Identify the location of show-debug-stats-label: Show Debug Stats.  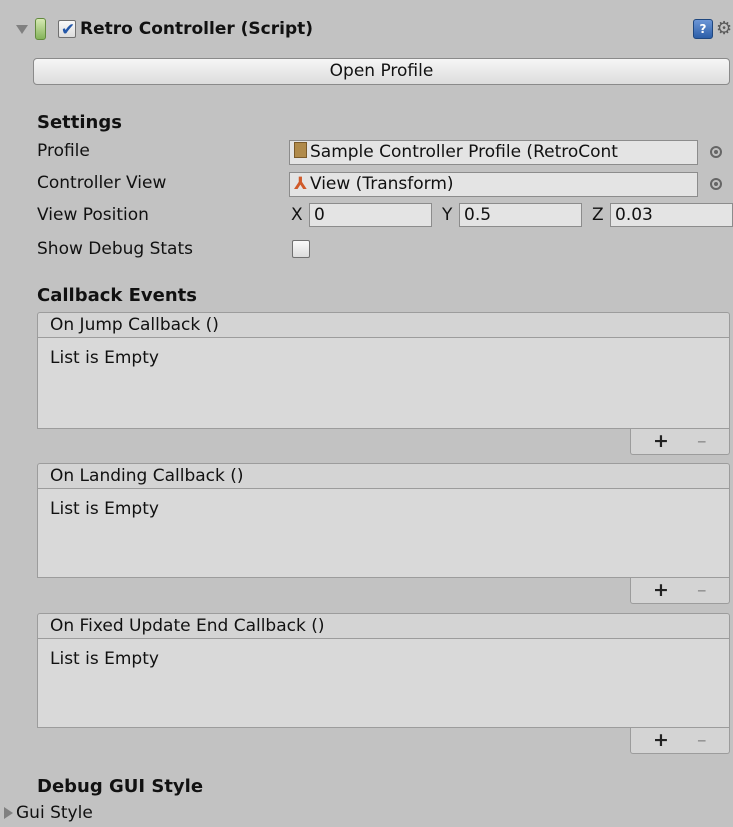
(115, 249).